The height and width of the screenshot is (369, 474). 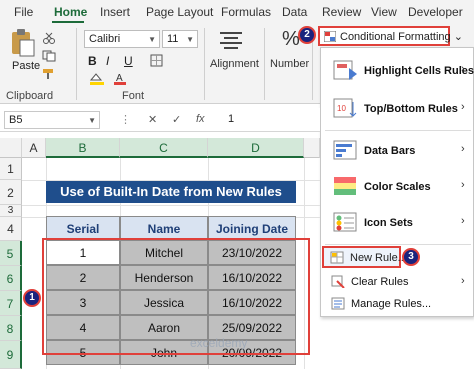 What do you see at coordinates (83, 148) in the screenshot?
I see `column-header-b: B` at bounding box center [83, 148].